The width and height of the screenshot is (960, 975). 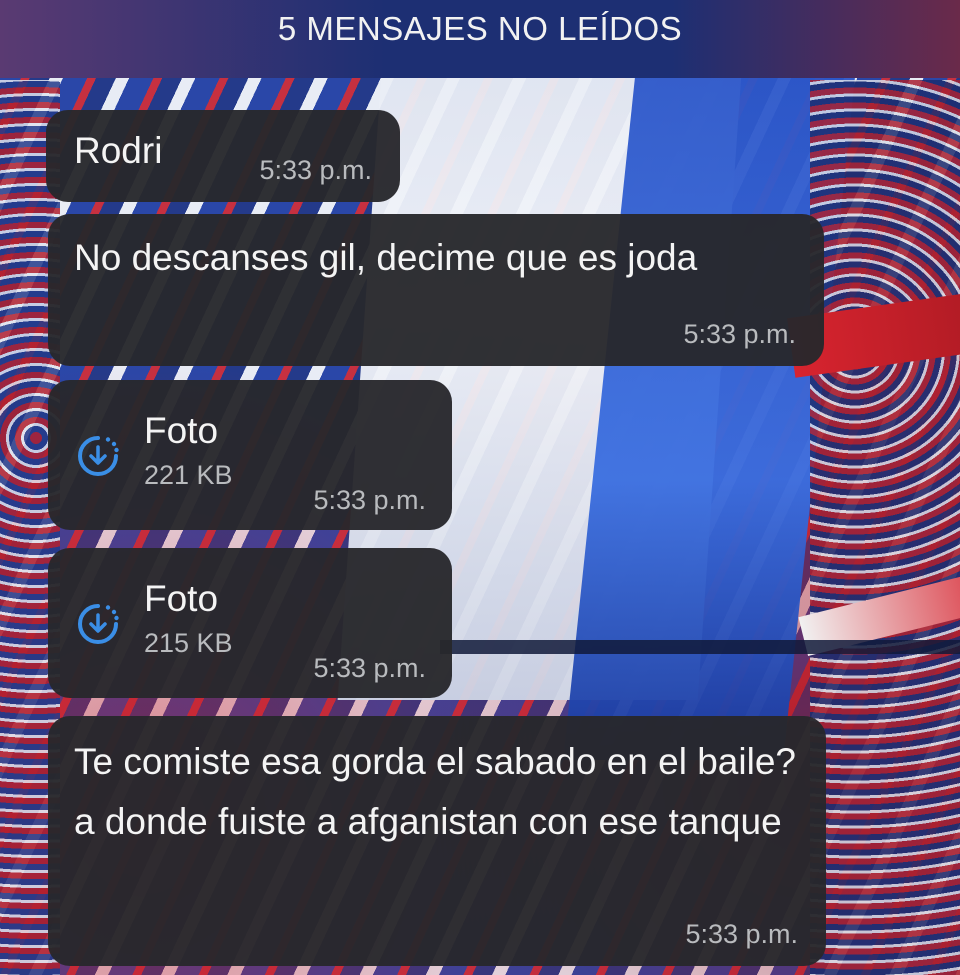 I want to click on unread-messages-banner: 5 MENSAJES NO LEÍDOS, so click(x=480, y=28).